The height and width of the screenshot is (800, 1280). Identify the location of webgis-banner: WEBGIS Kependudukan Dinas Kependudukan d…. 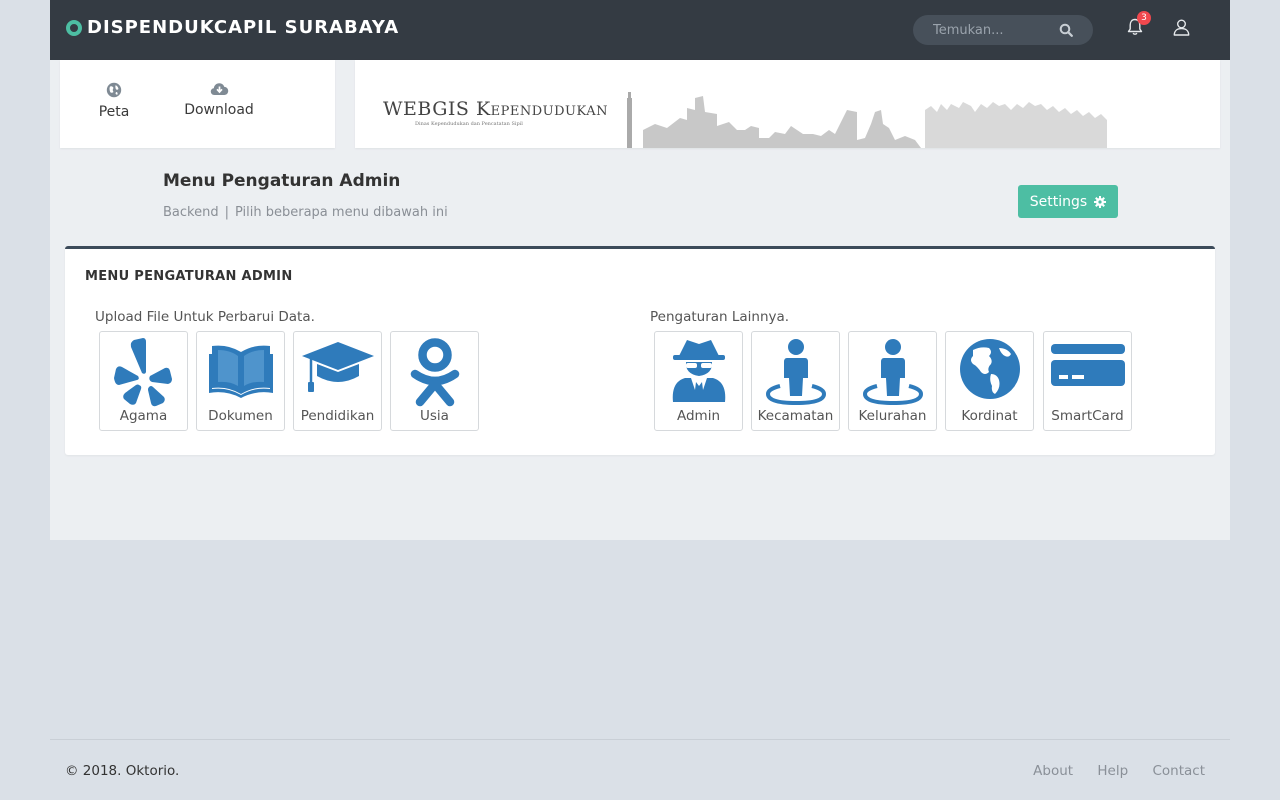
(787, 104).